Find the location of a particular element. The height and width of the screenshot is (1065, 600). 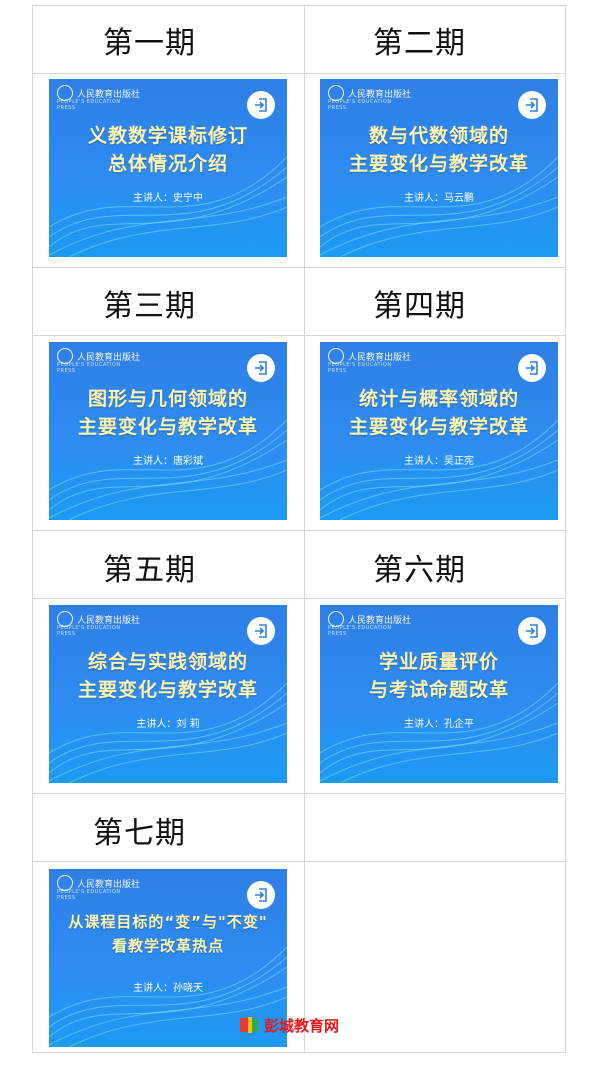

episode-label-1: 第一期 is located at coordinates (149, 43).